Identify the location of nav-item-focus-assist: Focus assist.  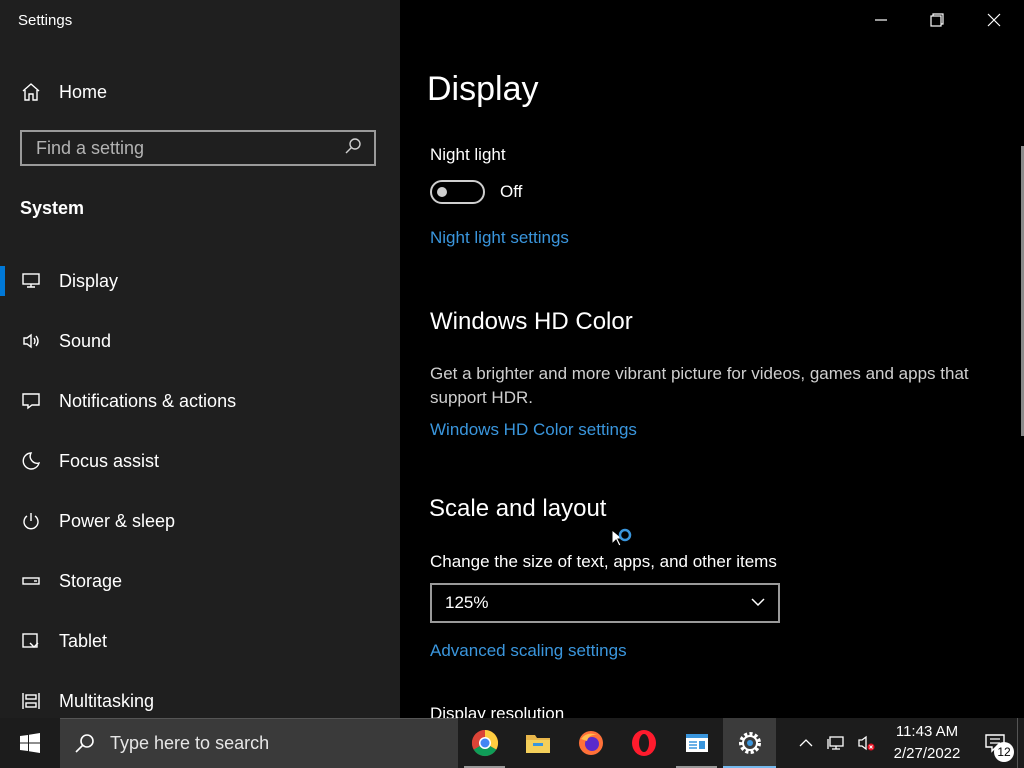
(200, 461).